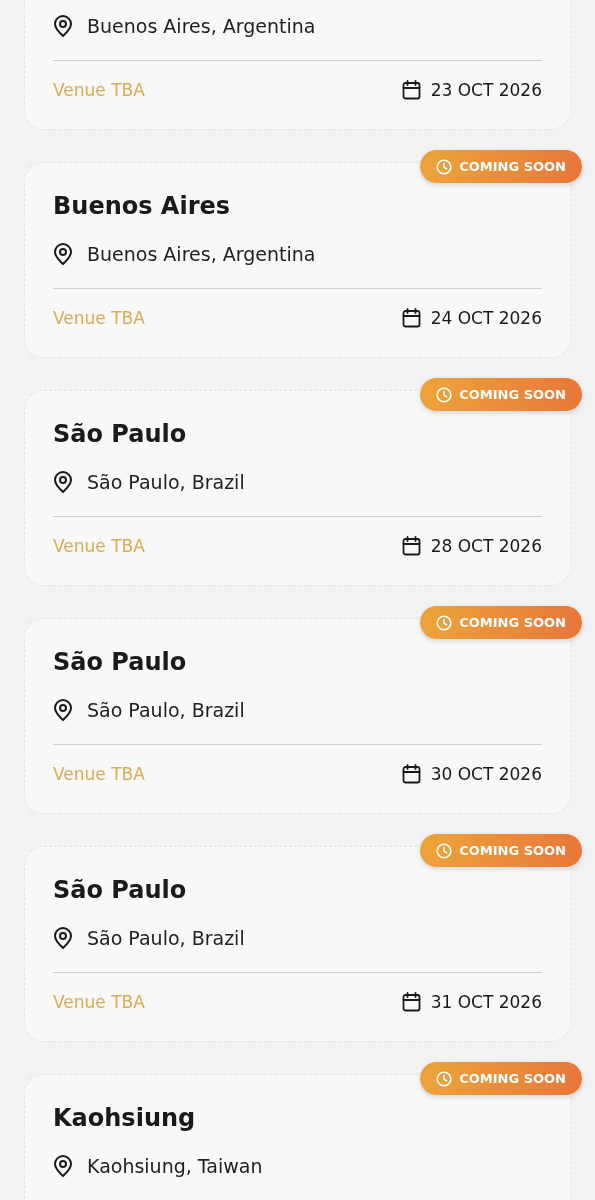 This screenshot has height=1200, width=595. What do you see at coordinates (486, 90) in the screenshot?
I see `event-date: 23 OCT 2026` at bounding box center [486, 90].